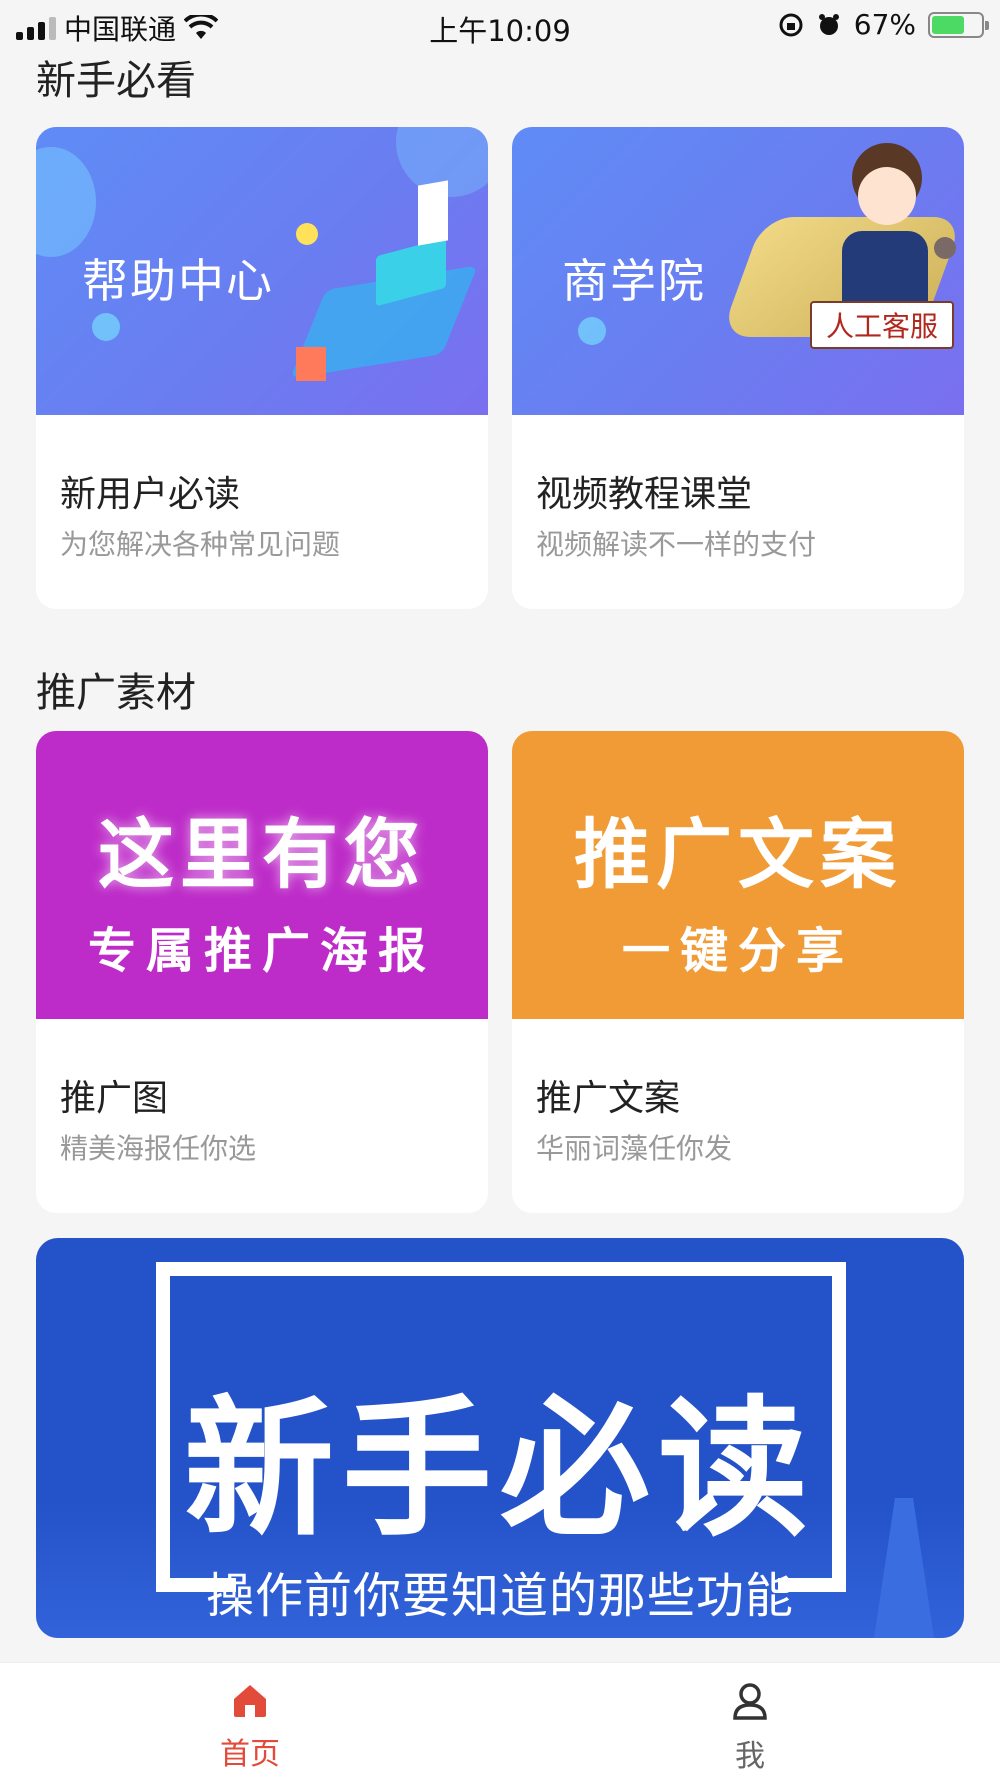 This screenshot has width=1000, height=1778. I want to click on host-face-illustration, so click(887, 196).